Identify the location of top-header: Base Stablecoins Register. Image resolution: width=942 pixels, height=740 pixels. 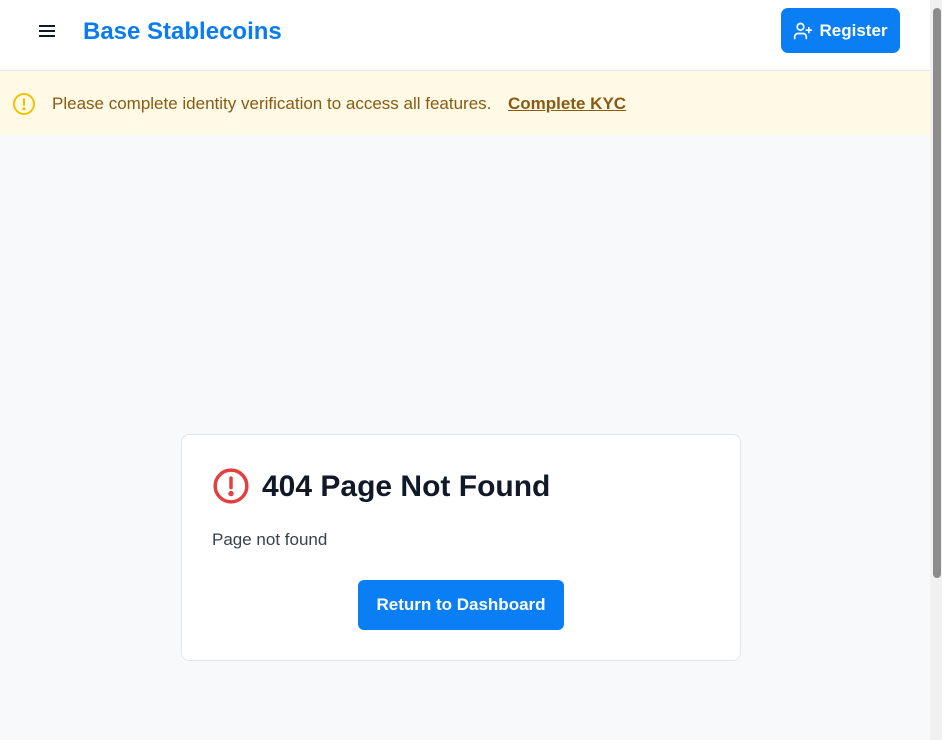
(465, 35).